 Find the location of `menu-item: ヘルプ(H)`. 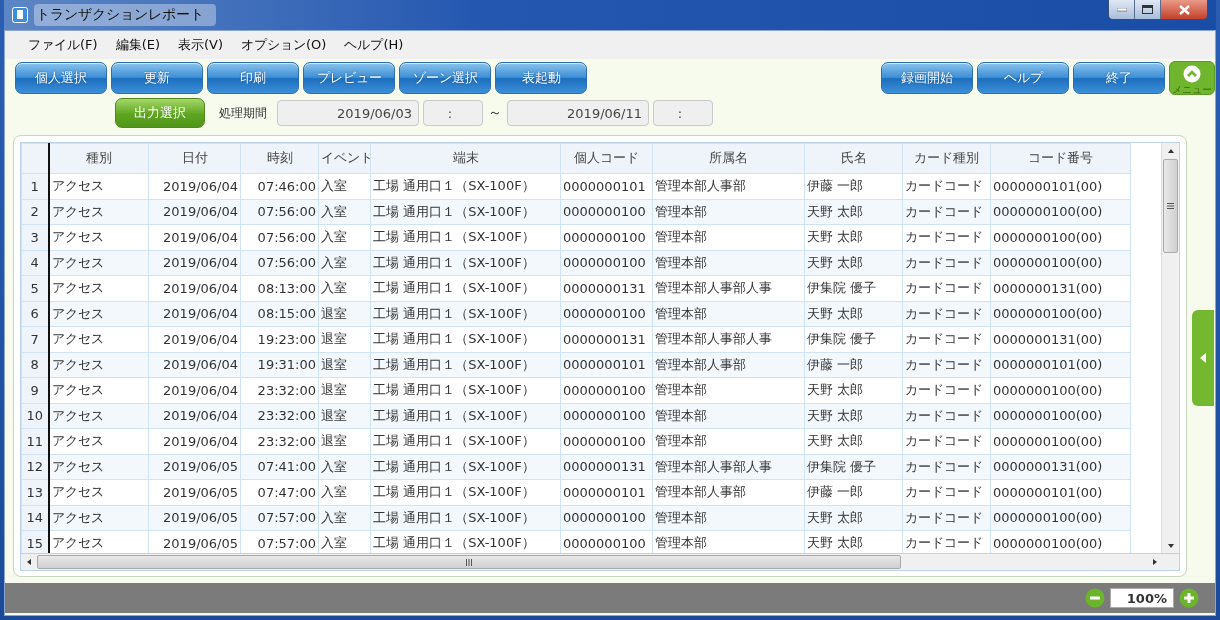

menu-item: ヘルプ(H) is located at coordinates (374, 45).